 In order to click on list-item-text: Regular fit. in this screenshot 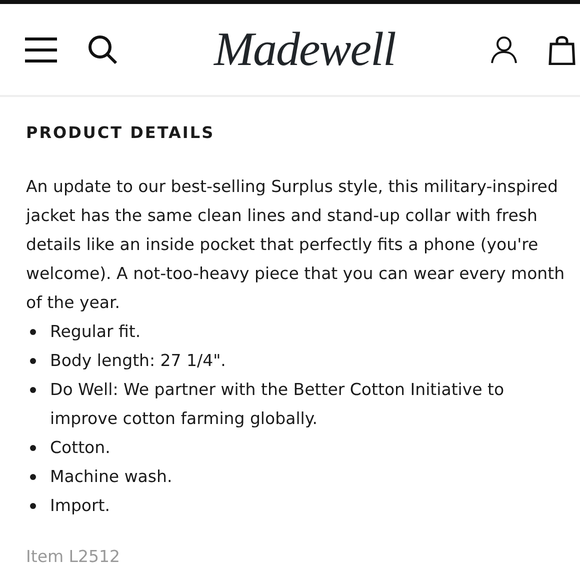, I will do `click(96, 332)`.